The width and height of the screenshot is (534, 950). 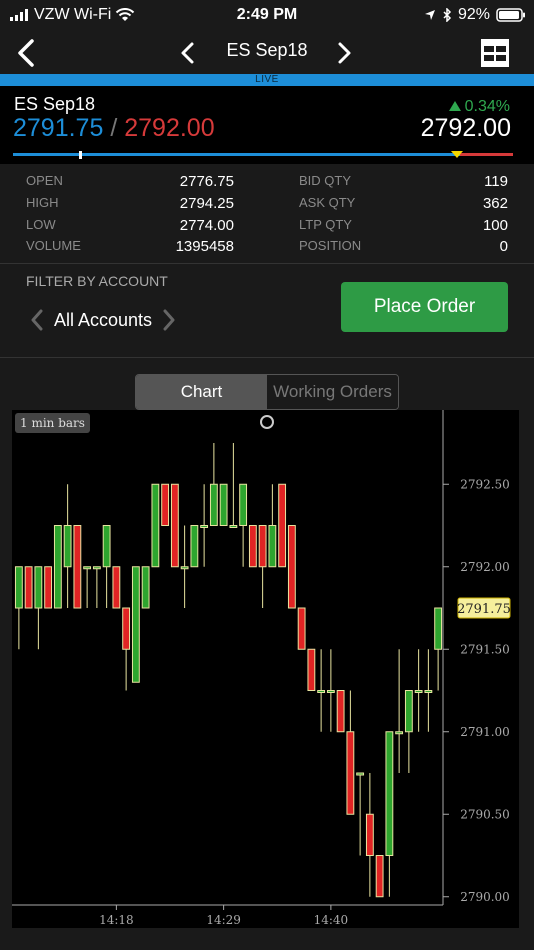 What do you see at coordinates (495, 53) in the screenshot?
I see `ladder-icon` at bounding box center [495, 53].